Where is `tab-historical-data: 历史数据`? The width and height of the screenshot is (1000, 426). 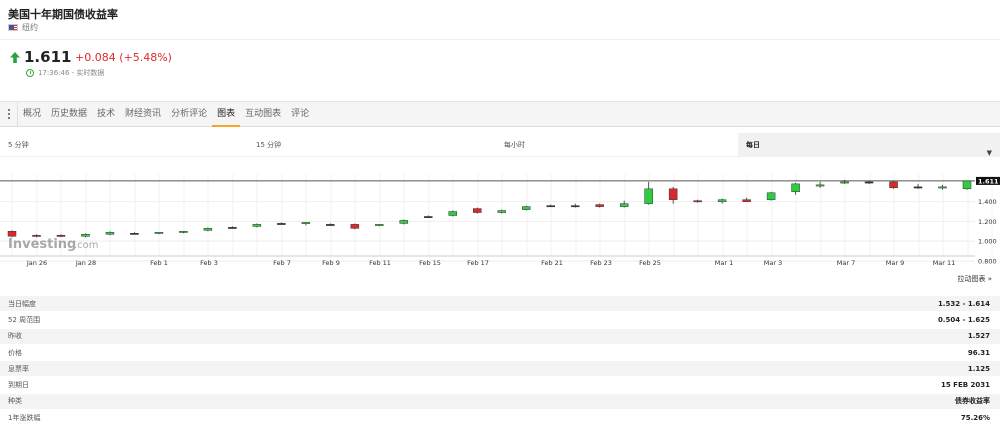
tab-historical-data: 历史数据 is located at coordinates (69, 114).